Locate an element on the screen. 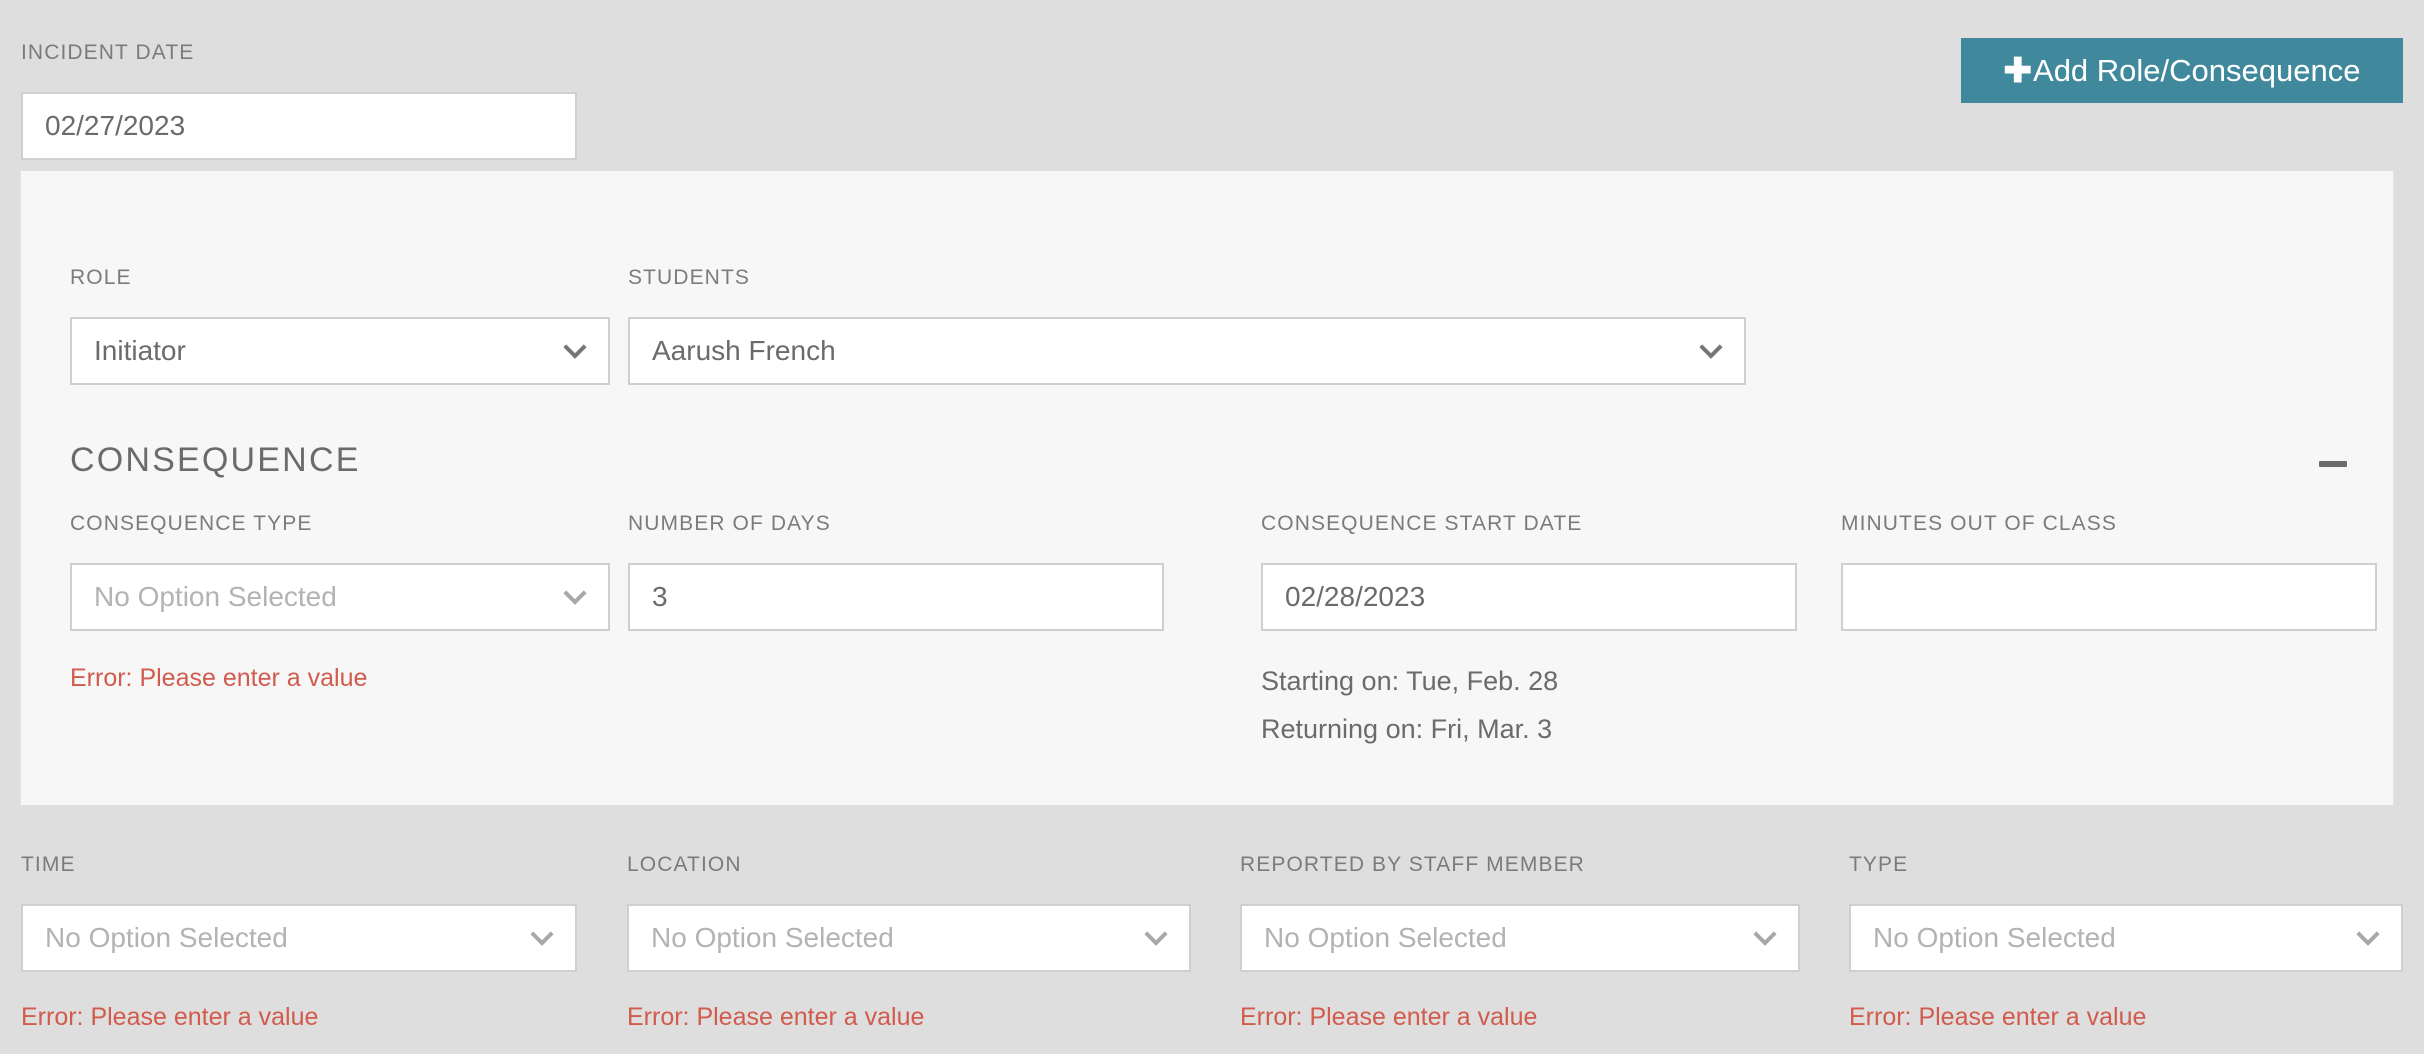  incident-date-input: 02/27/2023 is located at coordinates (299, 126).